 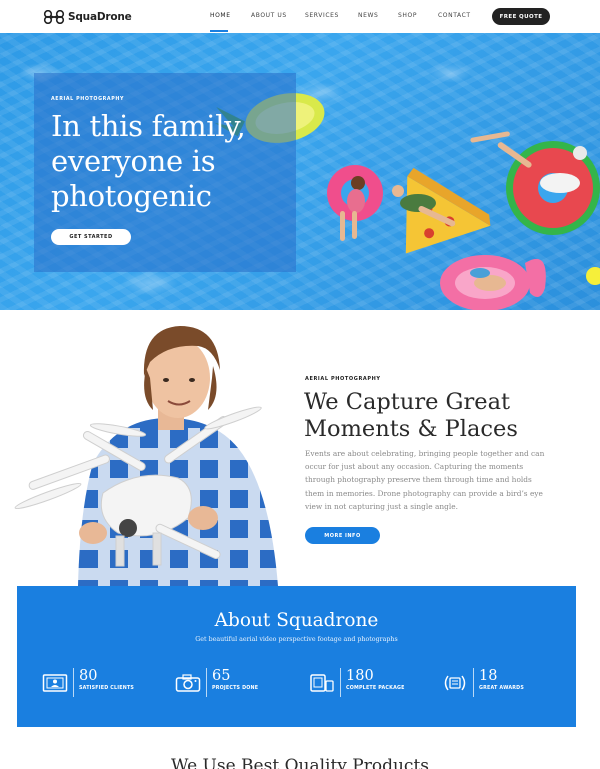 What do you see at coordinates (407, 402) in the screenshot?
I see `section-title-line: We Capture Great` at bounding box center [407, 402].